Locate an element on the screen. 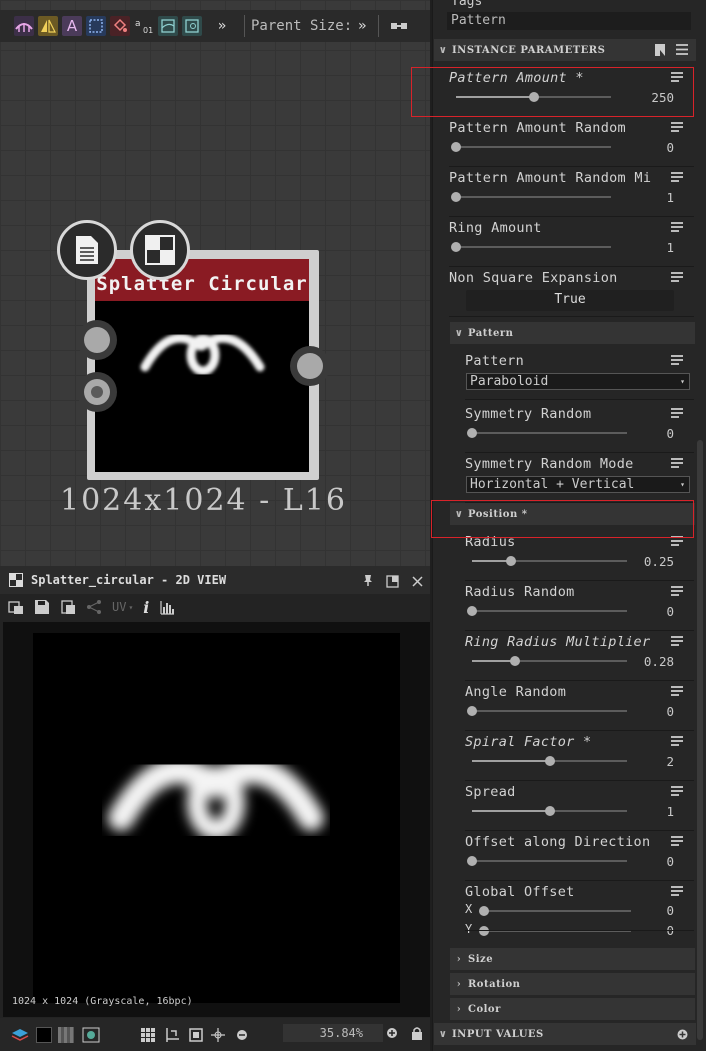 The height and width of the screenshot is (1051, 706). dropdown-value: Paraboloid is located at coordinates (509, 381).